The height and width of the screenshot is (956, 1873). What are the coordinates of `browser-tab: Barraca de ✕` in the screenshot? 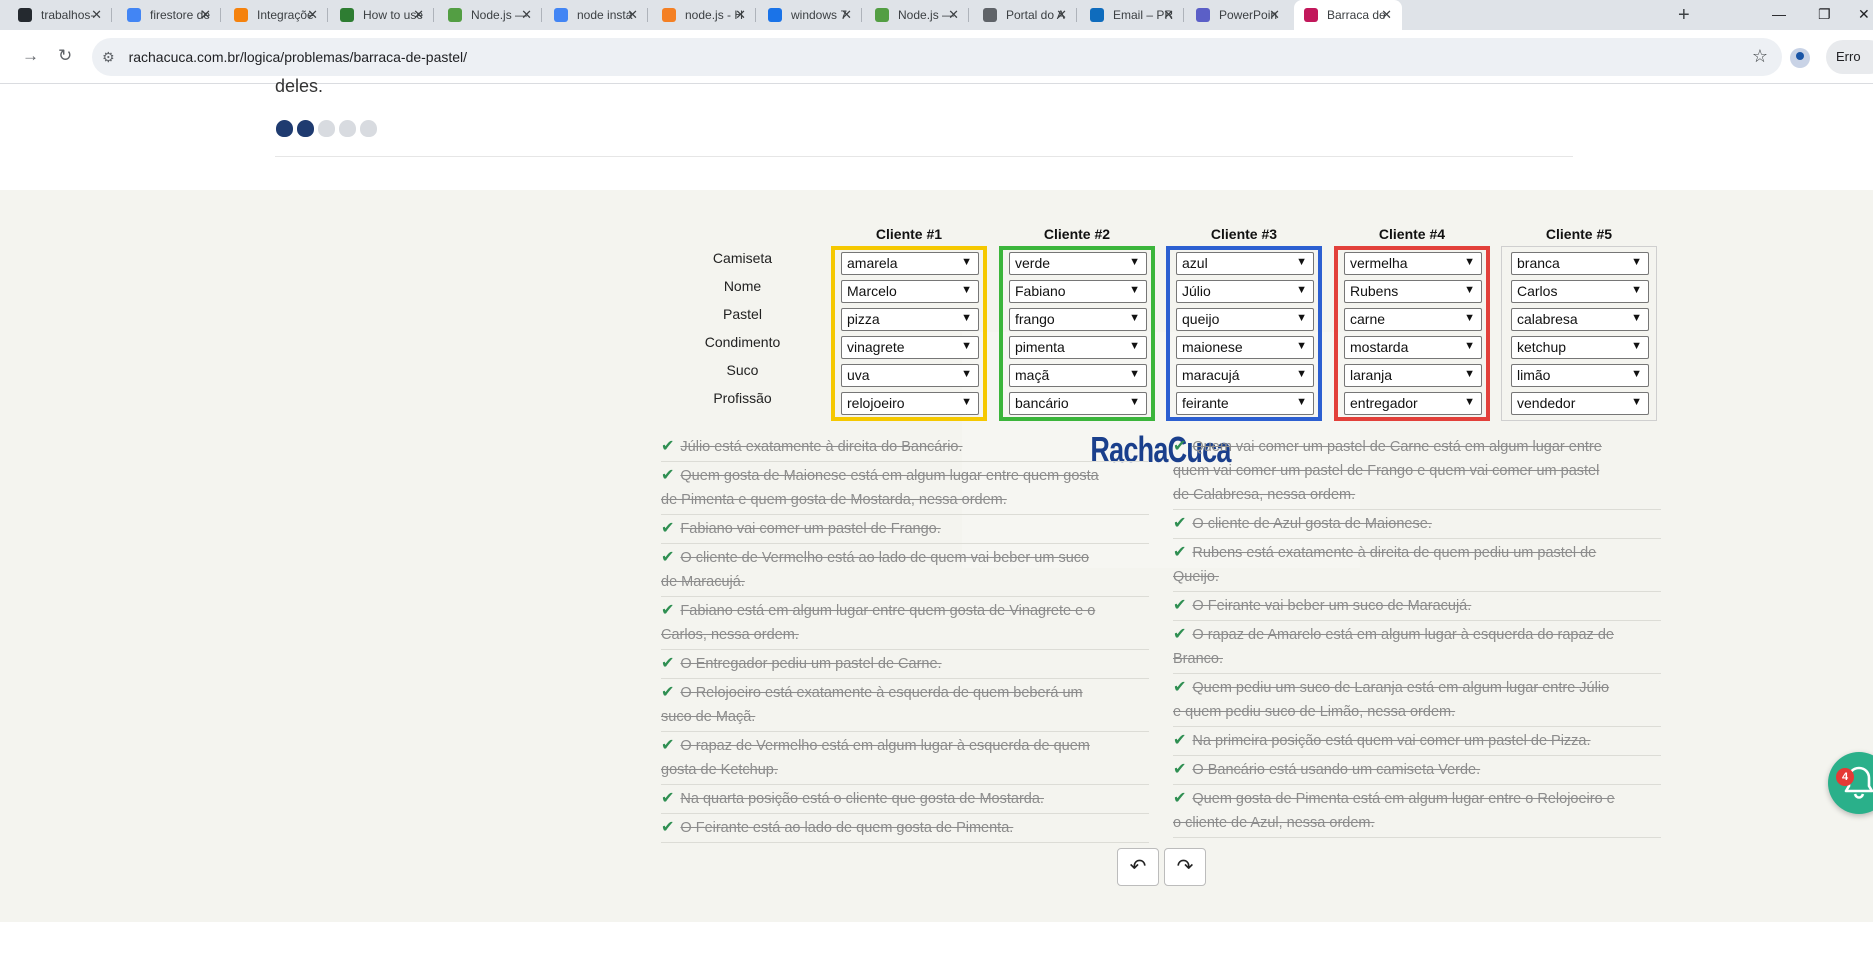 It's located at (1348, 15).